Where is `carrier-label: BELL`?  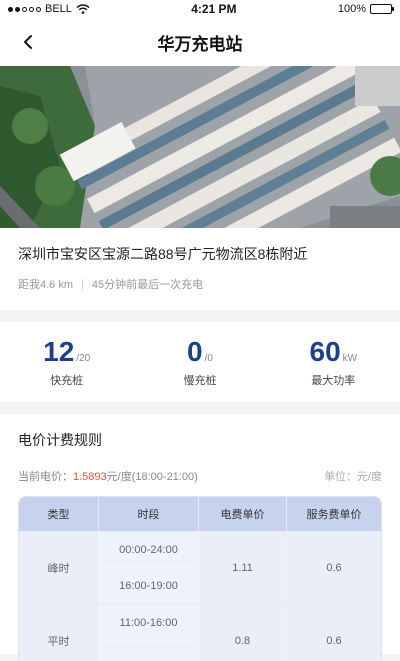
carrier-label: BELL is located at coordinates (58, 9).